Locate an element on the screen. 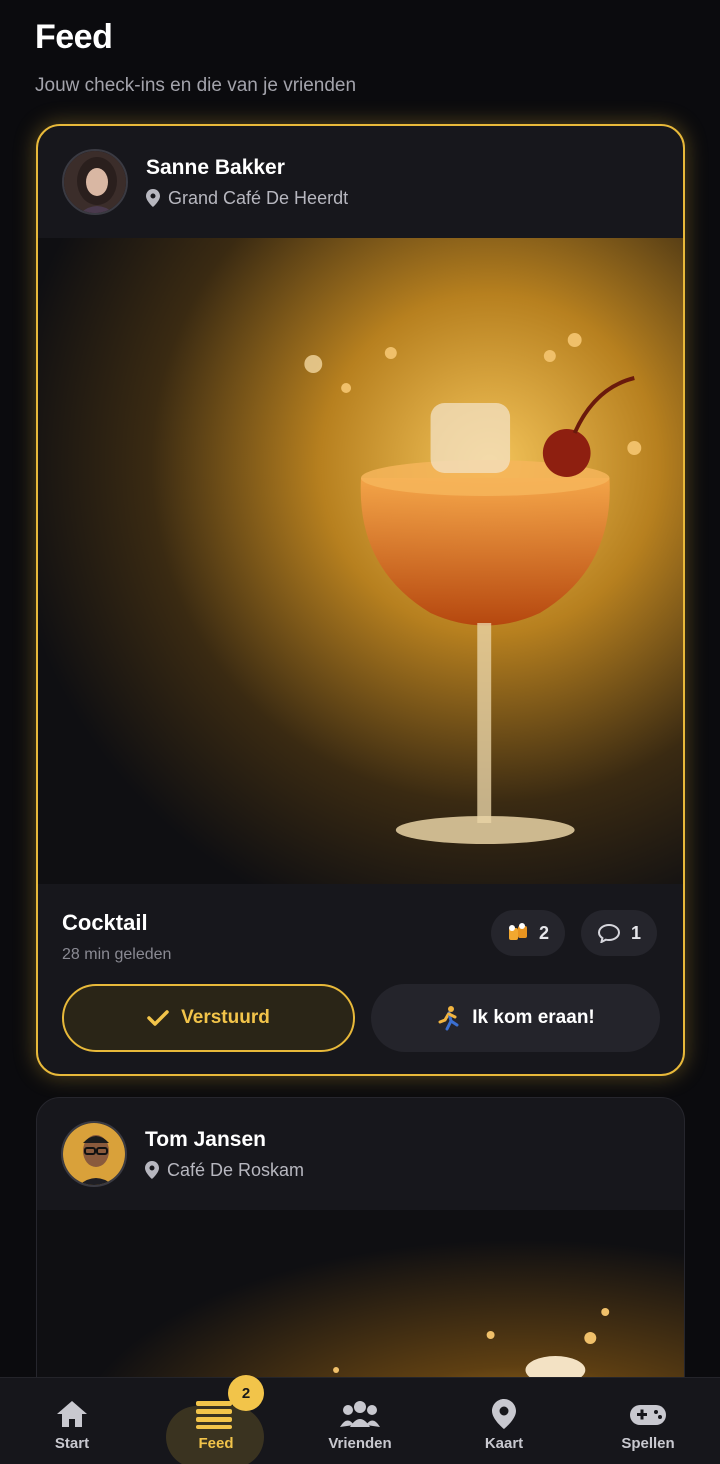 This screenshot has width=720, height=1464. comment-count: 1 is located at coordinates (635, 932).